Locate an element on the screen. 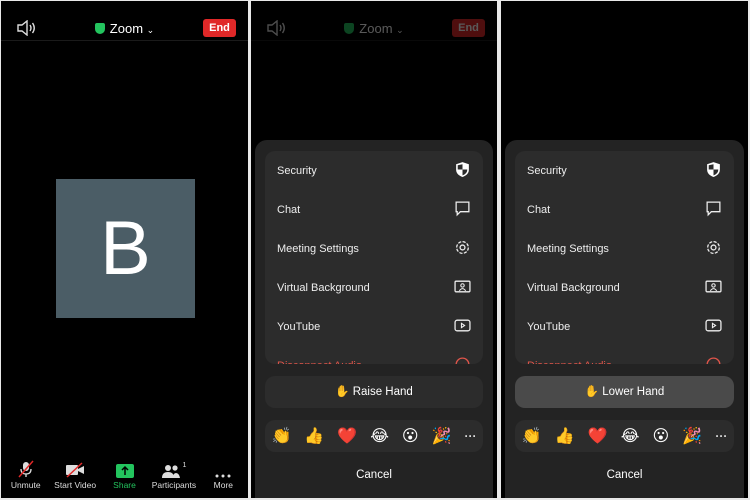 The height and width of the screenshot is (500, 750). meeting-toolbar: Unmute Start Video Share 1 Participants More is located at coordinates (124, 478).